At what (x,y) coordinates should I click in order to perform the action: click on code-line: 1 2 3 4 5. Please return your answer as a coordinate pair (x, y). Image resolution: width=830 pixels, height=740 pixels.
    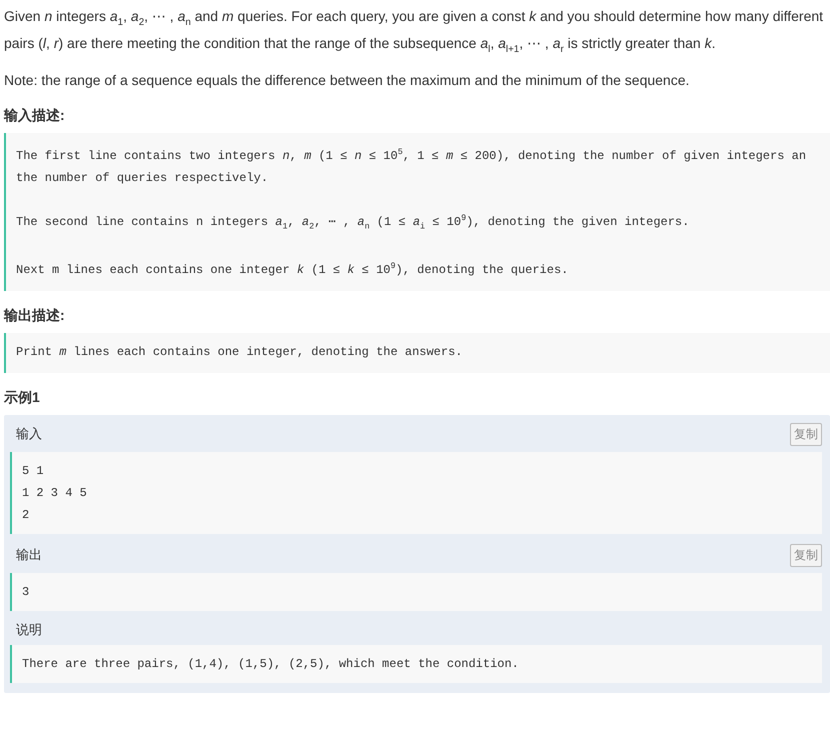
    Looking at the image, I should click on (54, 493).